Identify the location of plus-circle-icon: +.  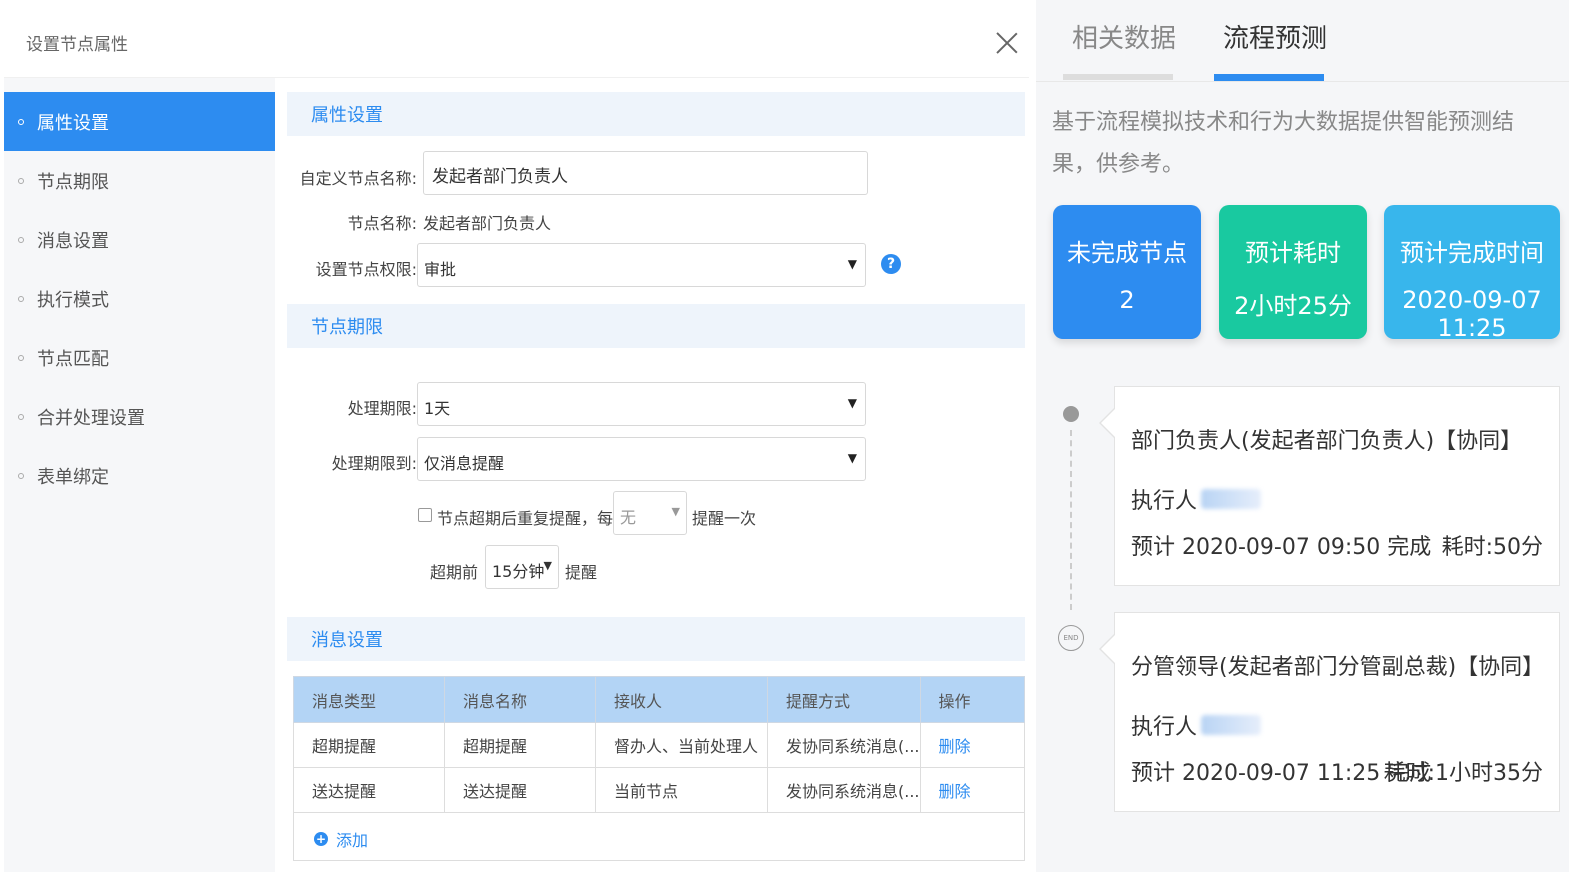
(321, 839).